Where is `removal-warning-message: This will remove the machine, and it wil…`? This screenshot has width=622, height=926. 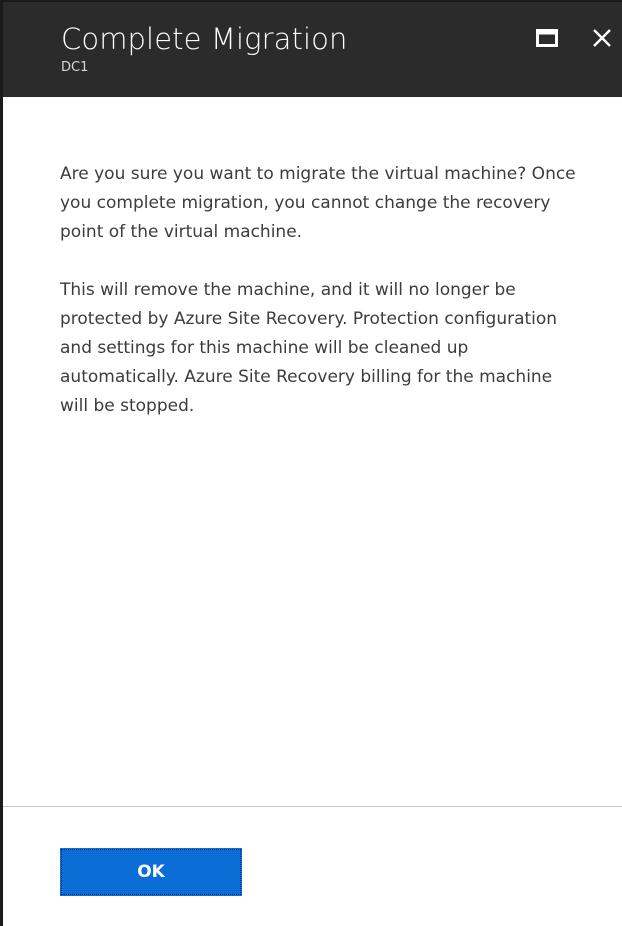
removal-warning-message: This will remove the machine, and it wil… is located at coordinates (309, 348).